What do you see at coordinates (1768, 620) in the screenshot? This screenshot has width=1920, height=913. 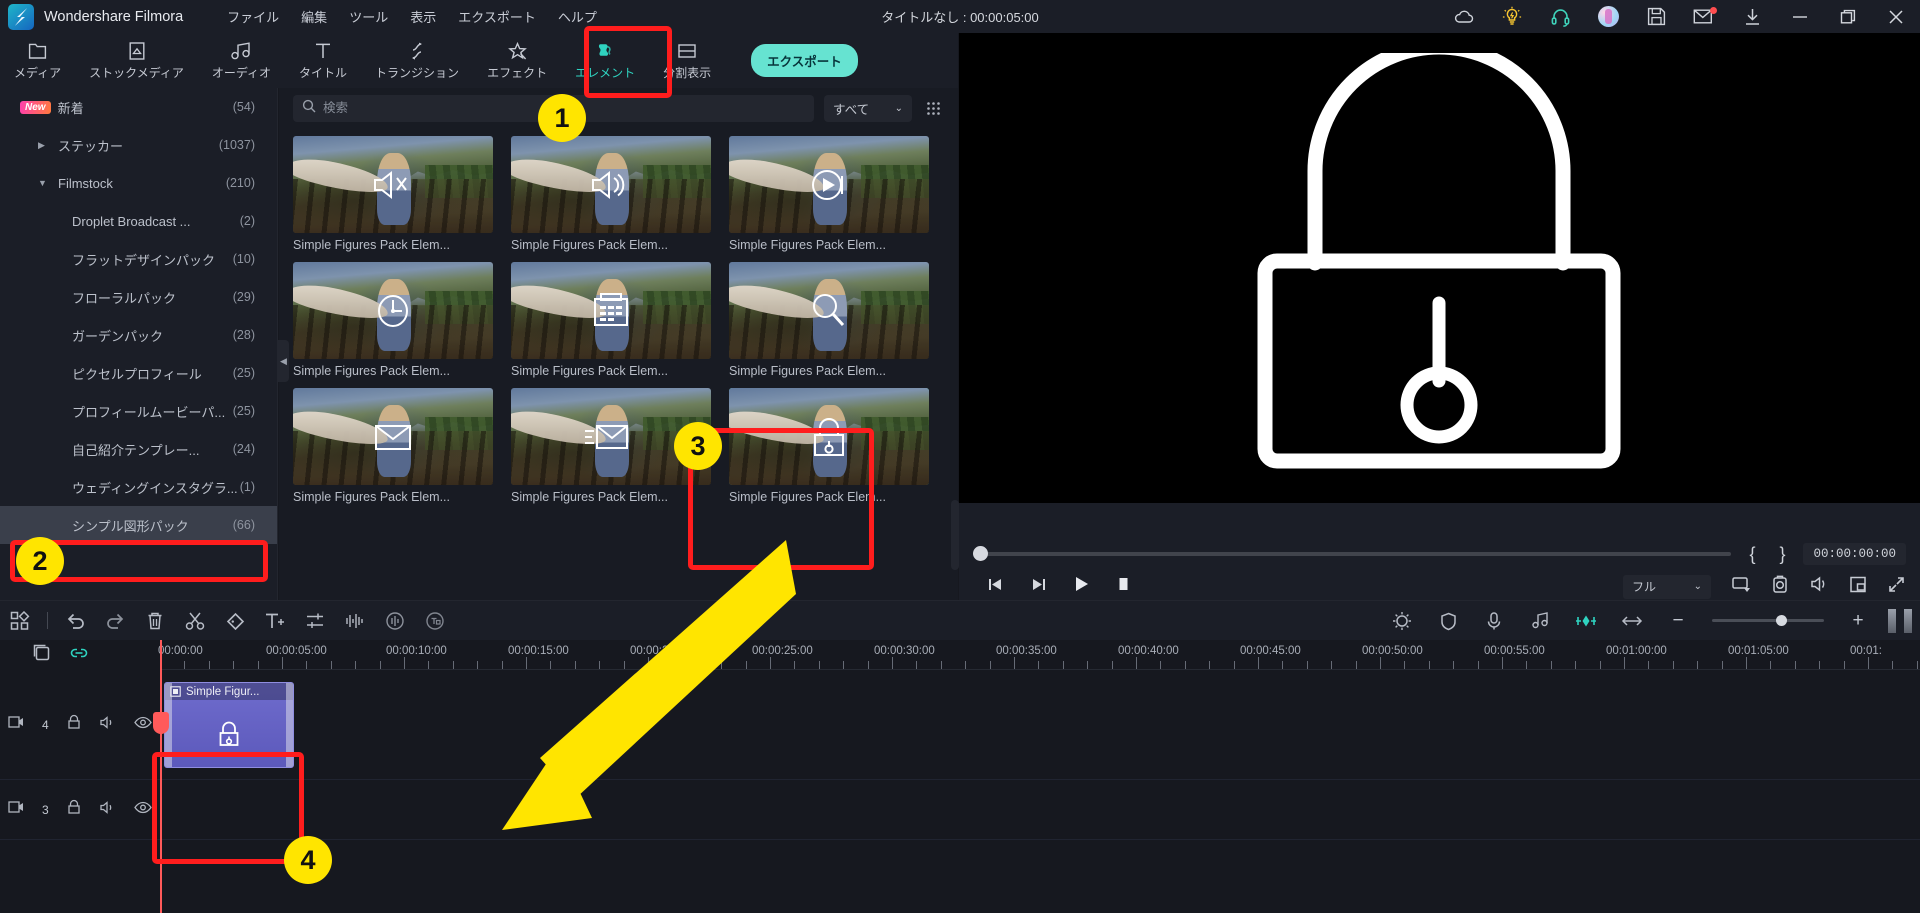 I see `zoom-slider` at bounding box center [1768, 620].